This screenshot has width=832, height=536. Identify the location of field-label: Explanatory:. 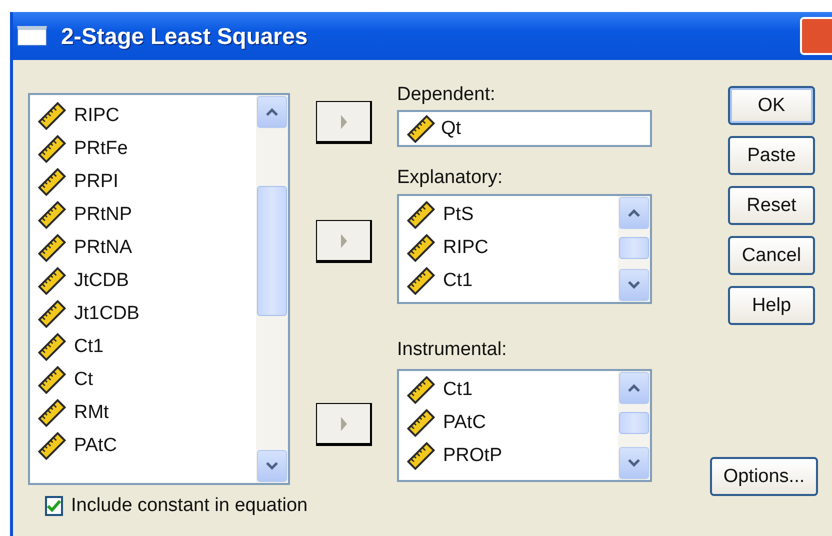
(450, 178).